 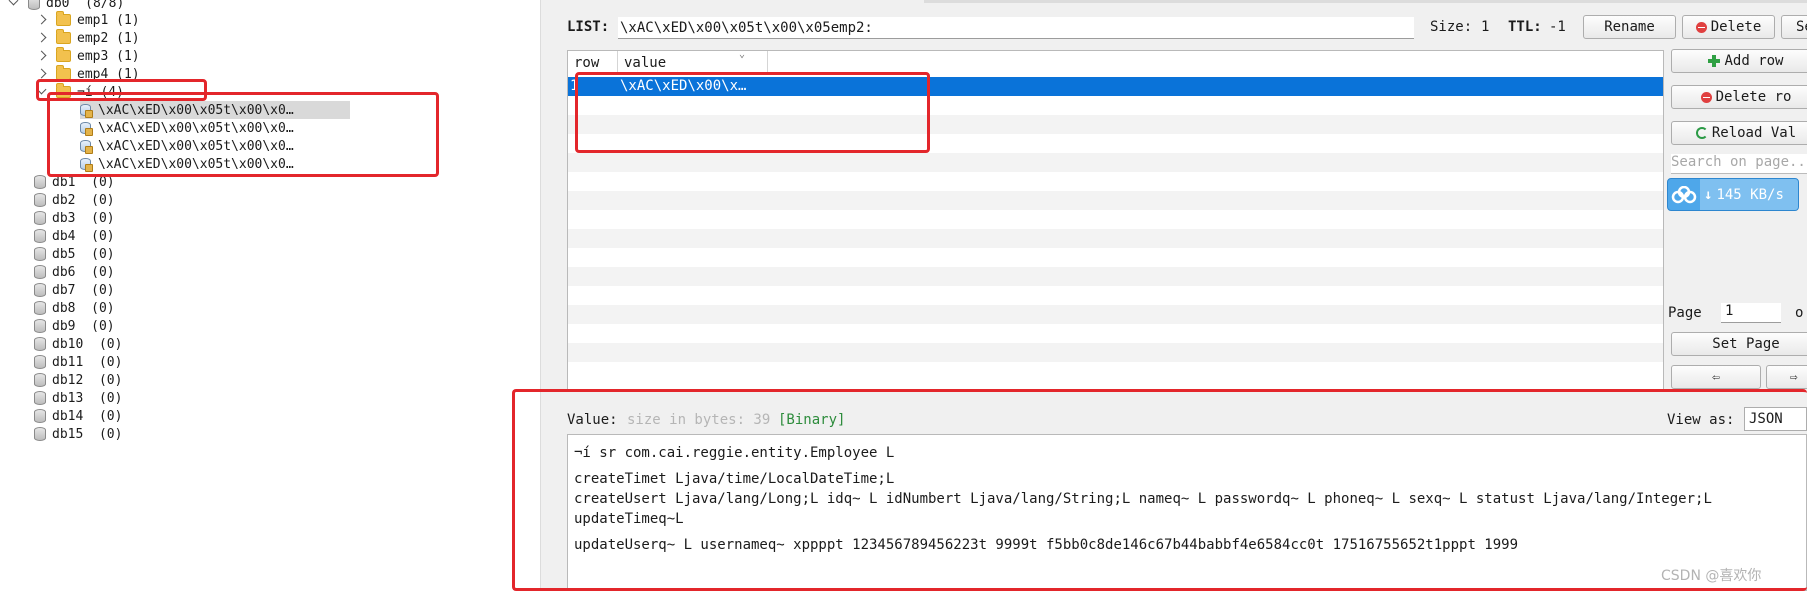 I want to click on tree-db: db3 (0), so click(x=74, y=218).